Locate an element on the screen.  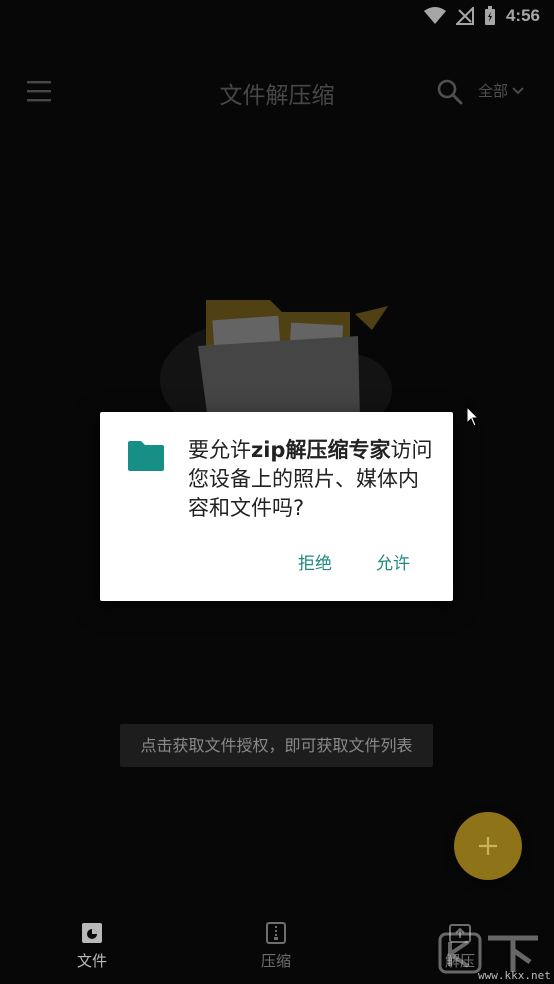
zip-icon is located at coordinates (276, 933).